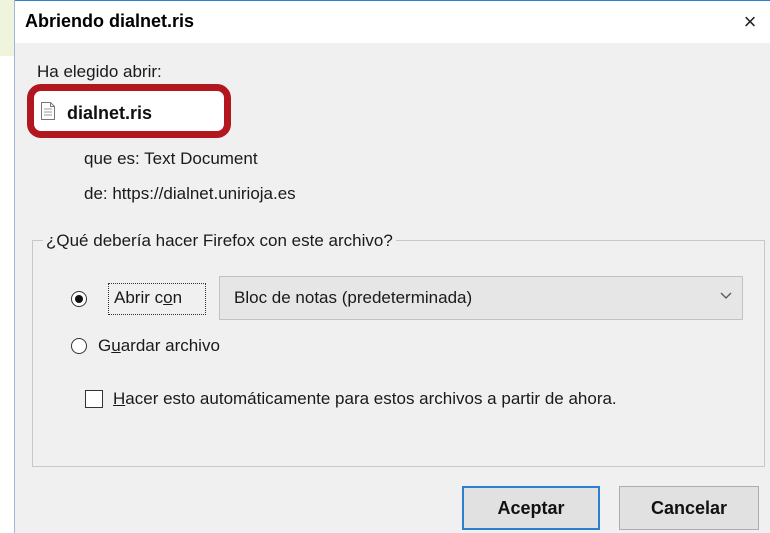 The width and height of the screenshot is (770, 533). What do you see at coordinates (48, 111) in the screenshot?
I see `document-icon` at bounding box center [48, 111].